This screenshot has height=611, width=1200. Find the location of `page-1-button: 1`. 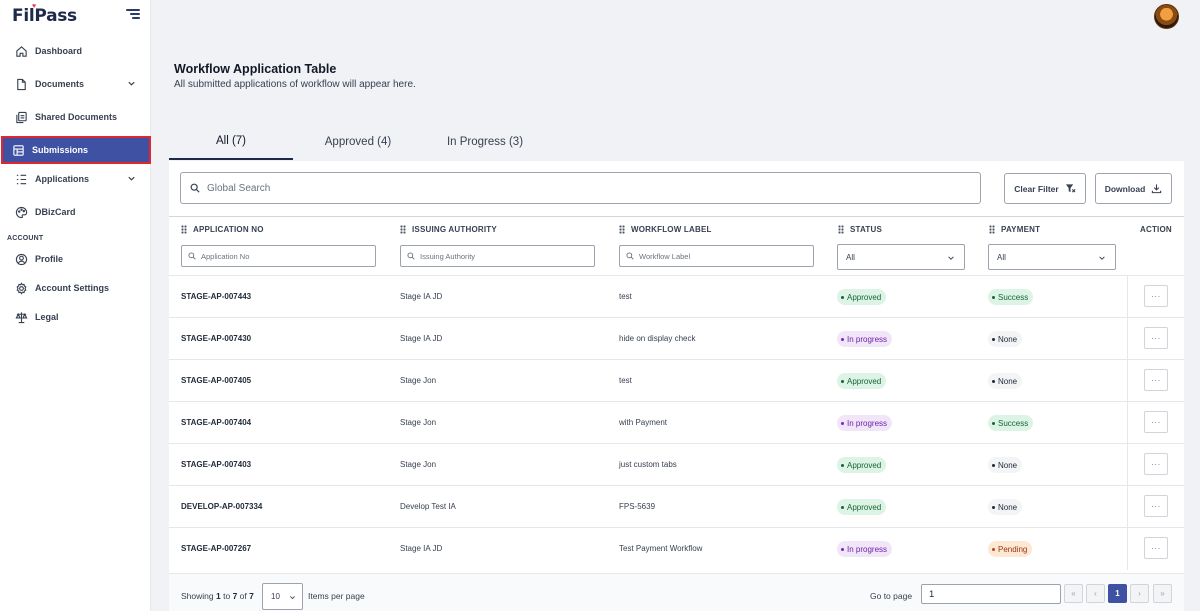

page-1-button: 1 is located at coordinates (1117, 593).